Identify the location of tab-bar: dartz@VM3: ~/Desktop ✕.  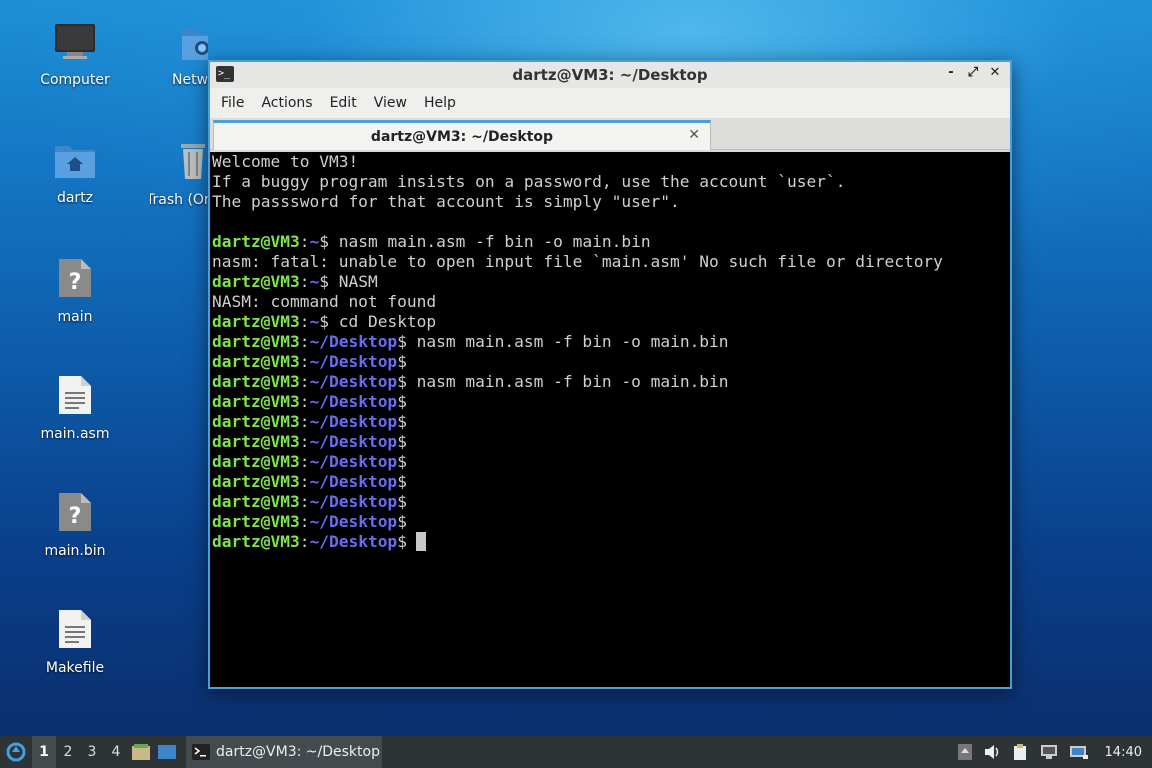
(610, 134).